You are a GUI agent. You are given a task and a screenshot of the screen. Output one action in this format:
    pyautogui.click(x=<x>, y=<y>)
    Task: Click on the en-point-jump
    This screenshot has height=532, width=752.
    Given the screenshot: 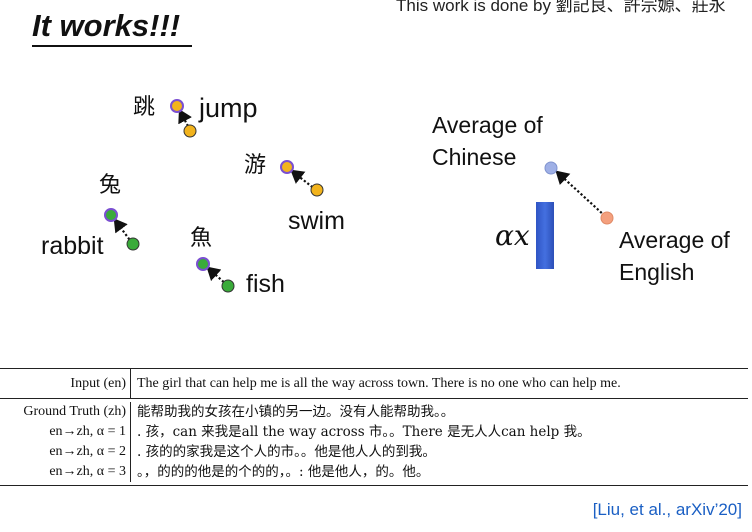 What is the action you would take?
    pyautogui.click(x=190, y=131)
    